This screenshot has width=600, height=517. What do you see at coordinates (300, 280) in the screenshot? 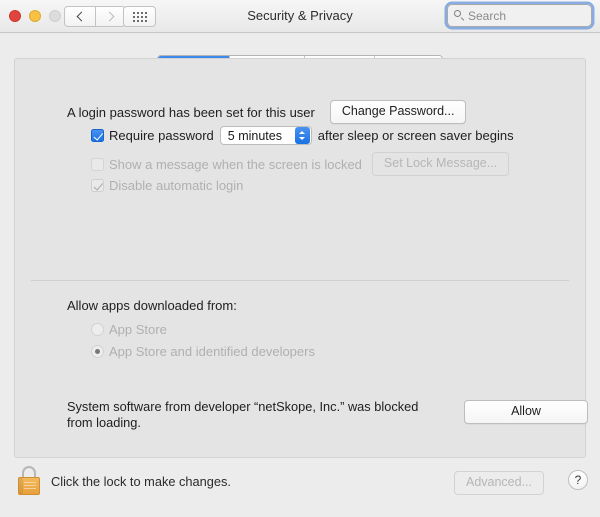
I see `section-divider` at bounding box center [300, 280].